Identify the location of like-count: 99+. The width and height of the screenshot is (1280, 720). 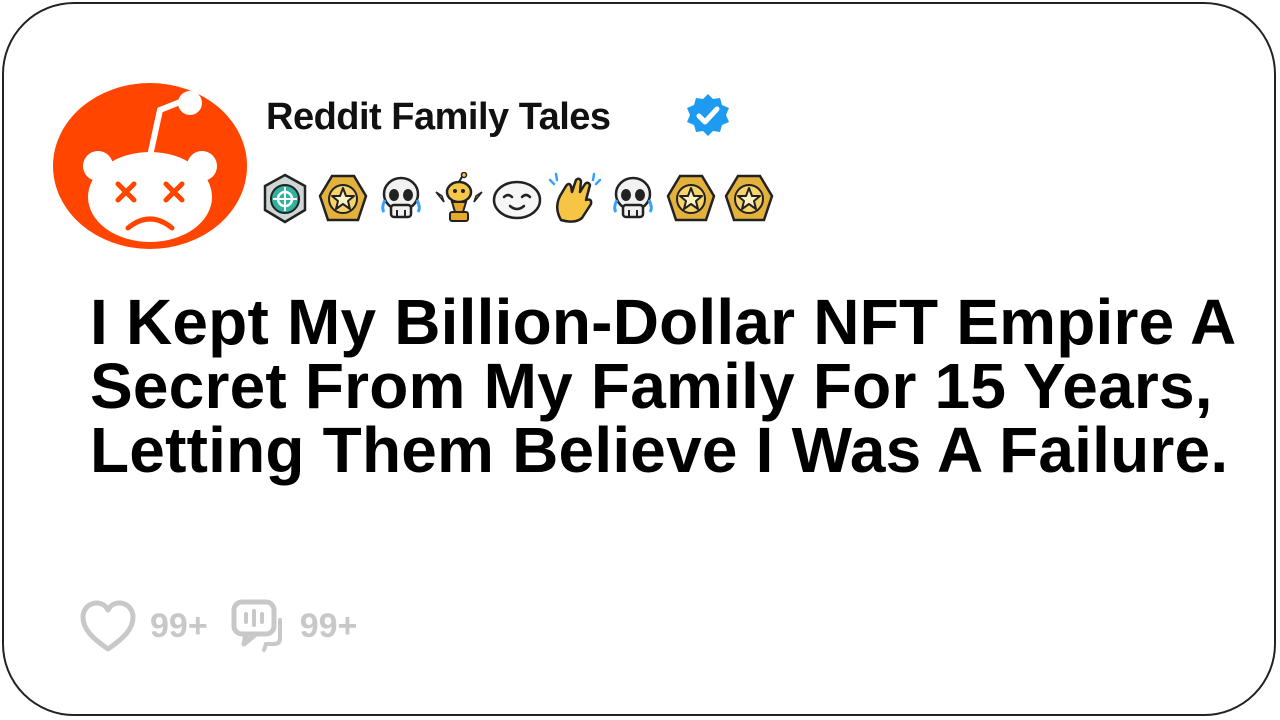
(179, 625).